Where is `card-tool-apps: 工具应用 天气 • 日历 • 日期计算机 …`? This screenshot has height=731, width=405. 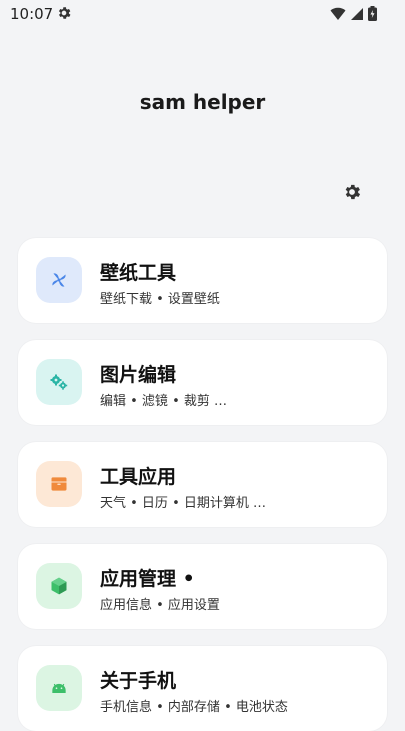 card-tool-apps: 工具应用 天气 • 日历 • 日期计算机 … is located at coordinates (202, 484).